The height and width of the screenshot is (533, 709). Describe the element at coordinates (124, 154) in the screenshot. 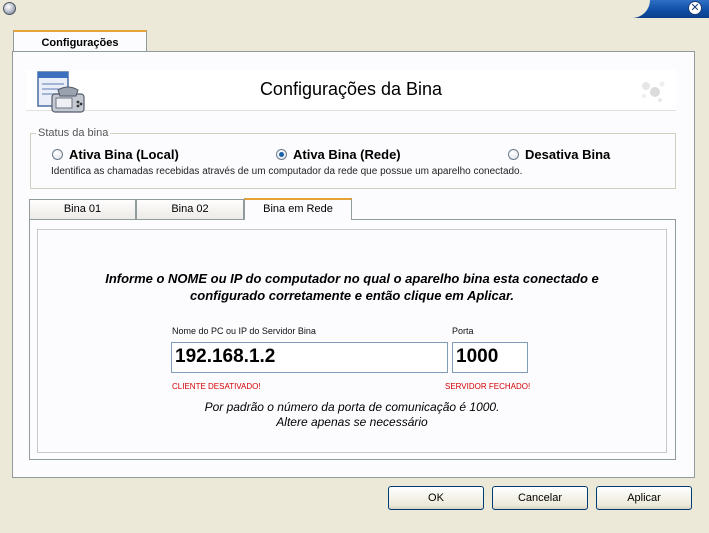

I see `radio-label-local: Ativa Bina (Local)` at that location.